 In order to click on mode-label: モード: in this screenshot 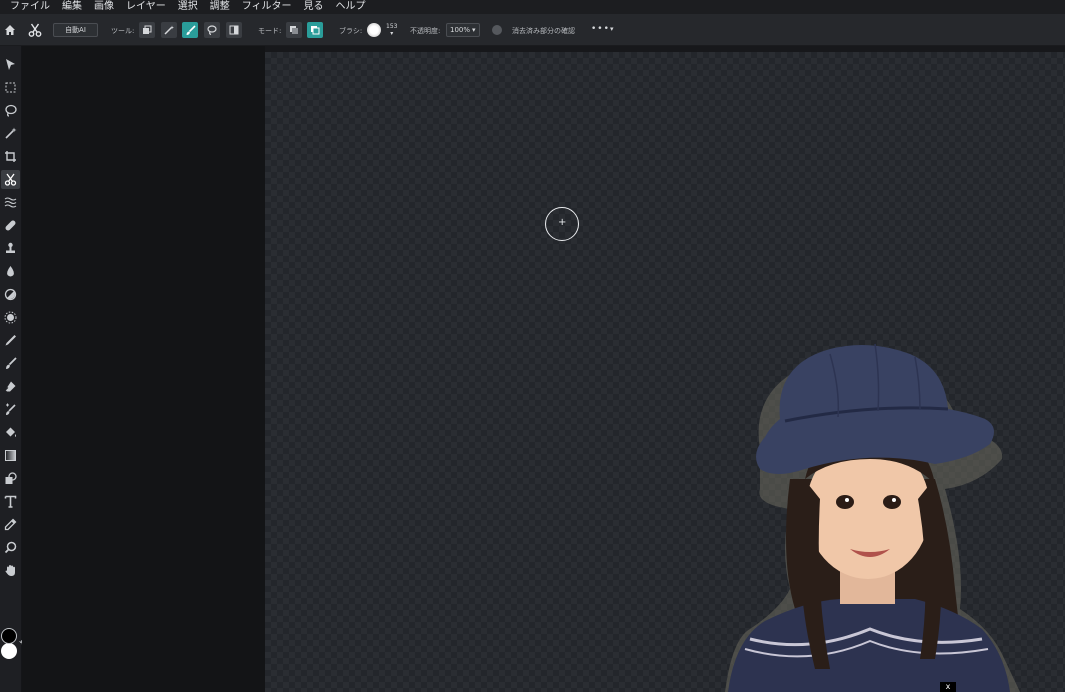, I will do `click(270, 31)`.